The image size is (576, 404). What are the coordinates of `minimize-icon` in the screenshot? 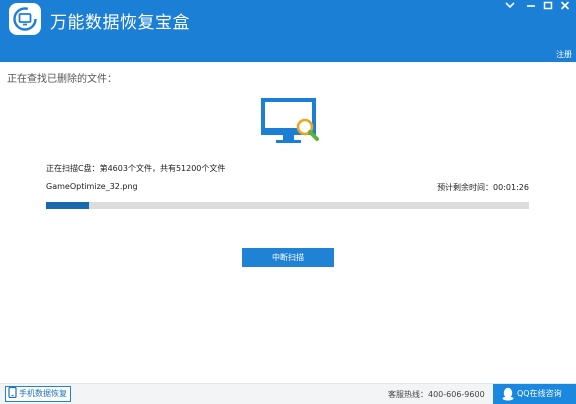 It's located at (531, 7).